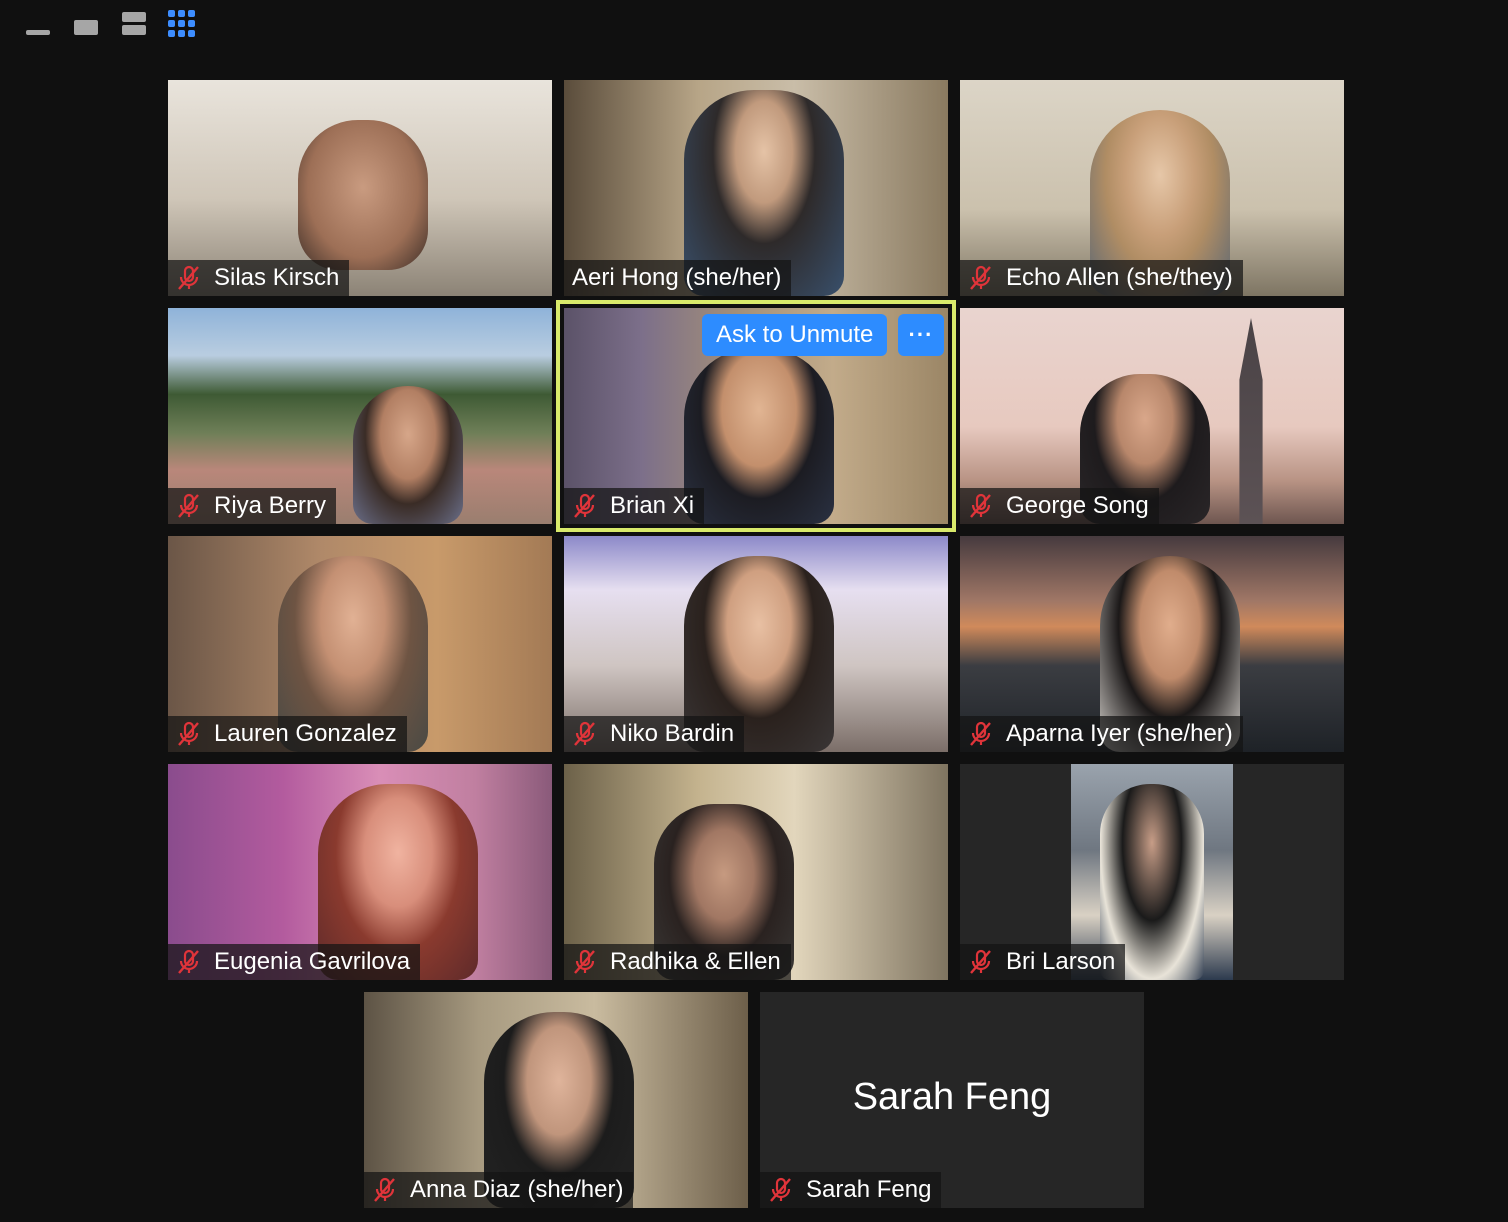 The height and width of the screenshot is (1222, 1508). What do you see at coordinates (1077, 505) in the screenshot?
I see `participant-name: George Song` at bounding box center [1077, 505].